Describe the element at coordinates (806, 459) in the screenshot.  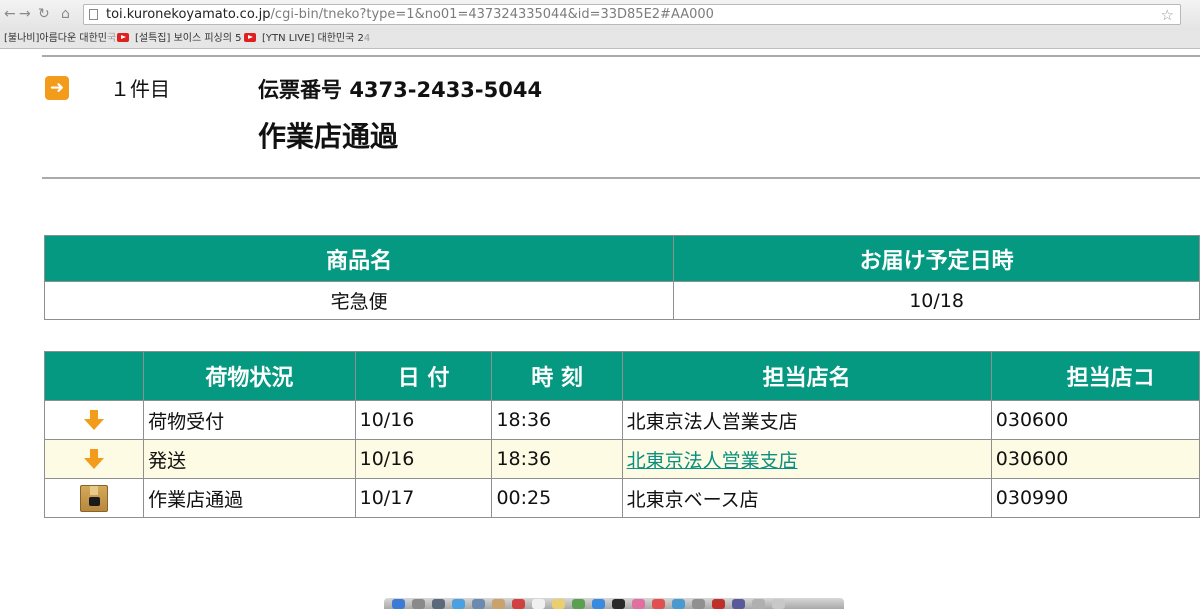
I see `row-store-cell: 北東京法人営業支店` at that location.